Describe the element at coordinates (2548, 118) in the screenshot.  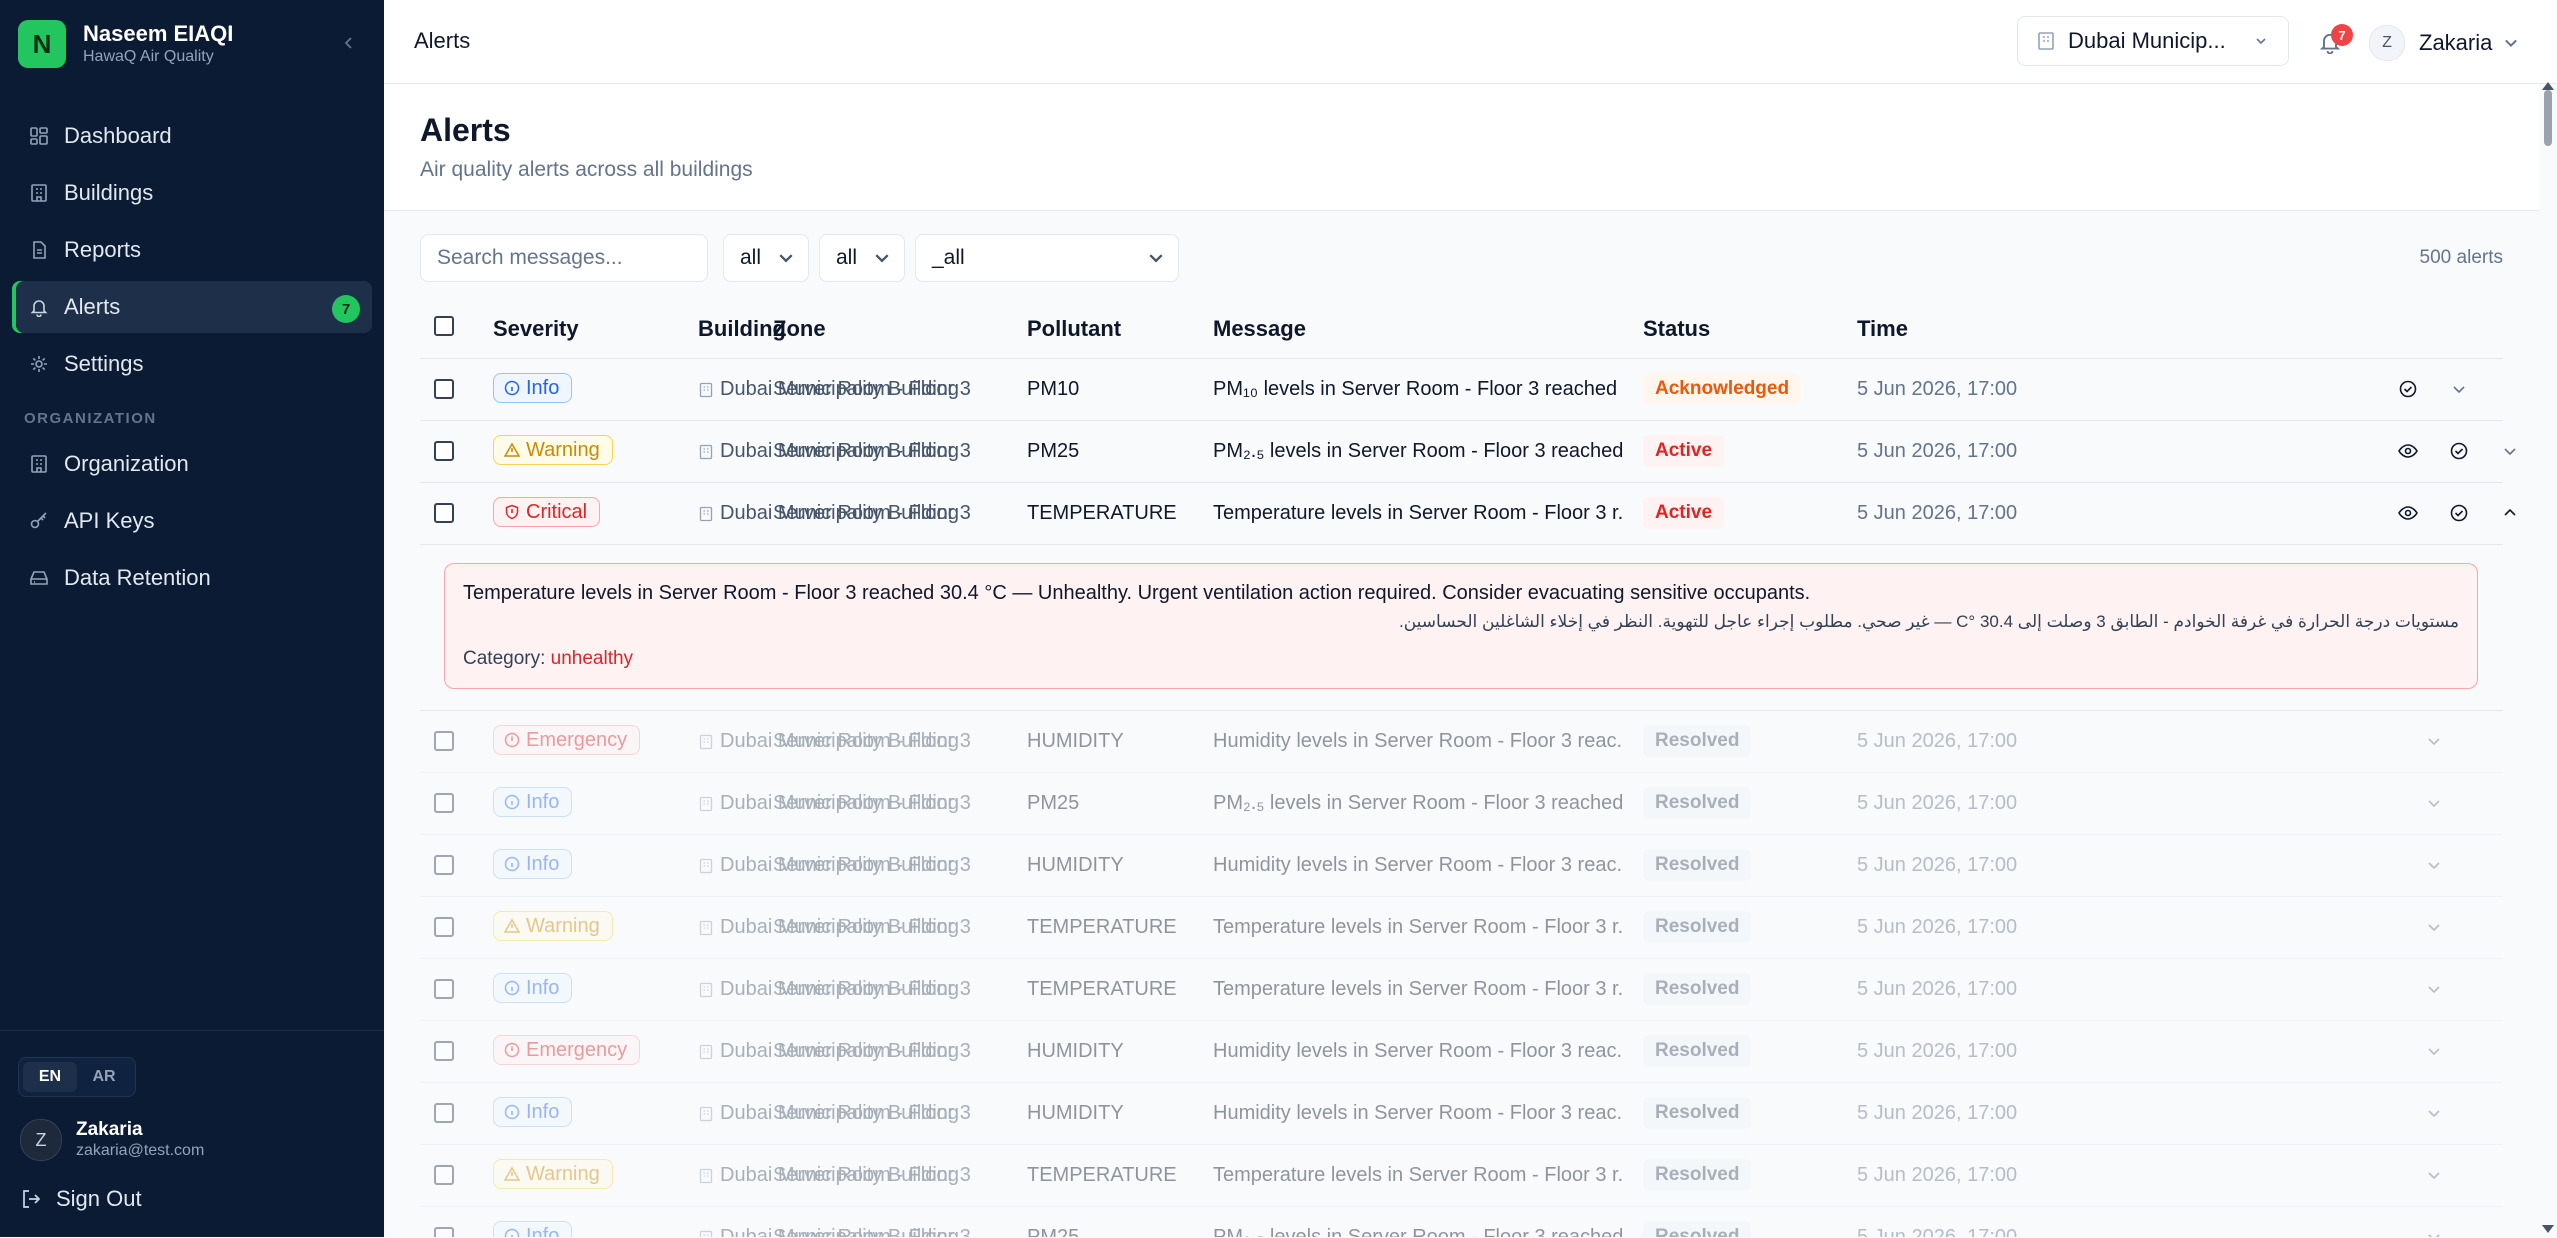
I see `scrollbar-thumb` at that location.